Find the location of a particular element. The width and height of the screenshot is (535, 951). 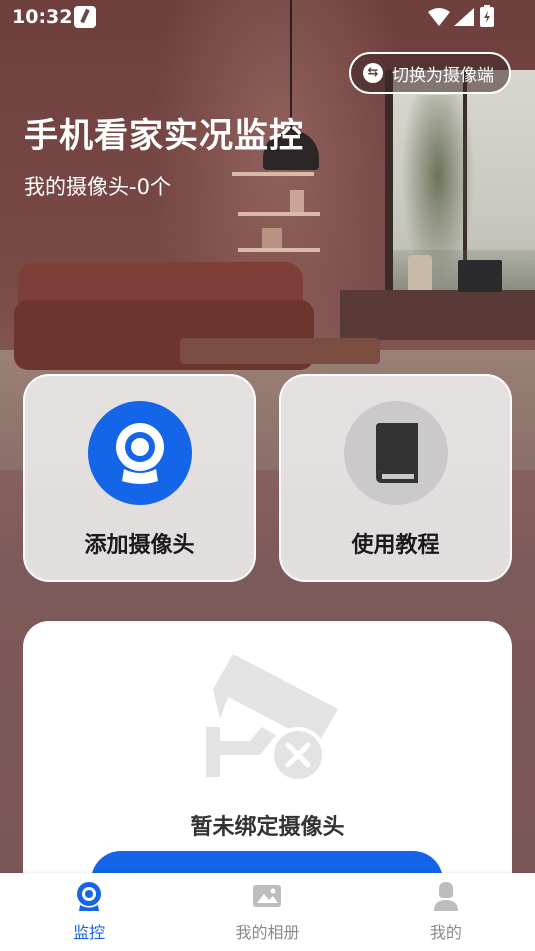

nav-label-profile: 我的 is located at coordinates (445, 932).